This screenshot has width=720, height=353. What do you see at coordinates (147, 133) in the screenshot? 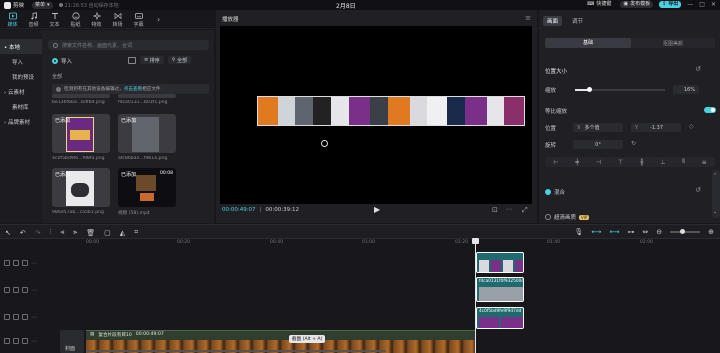
I see `media-thumb-gray-book: 已添加` at bounding box center [147, 133].